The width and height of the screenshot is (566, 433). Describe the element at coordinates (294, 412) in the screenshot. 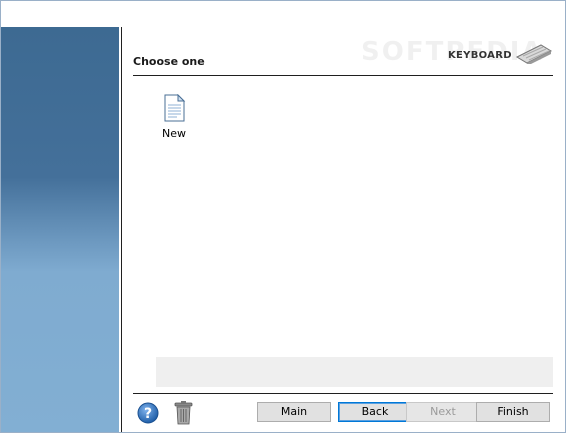

I see `main-button: Main` at that location.